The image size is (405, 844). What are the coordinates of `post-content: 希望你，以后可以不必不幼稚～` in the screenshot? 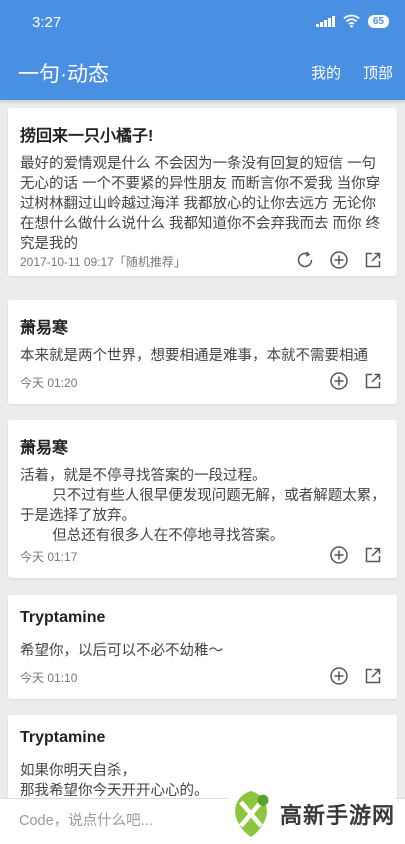 It's located at (121, 651).